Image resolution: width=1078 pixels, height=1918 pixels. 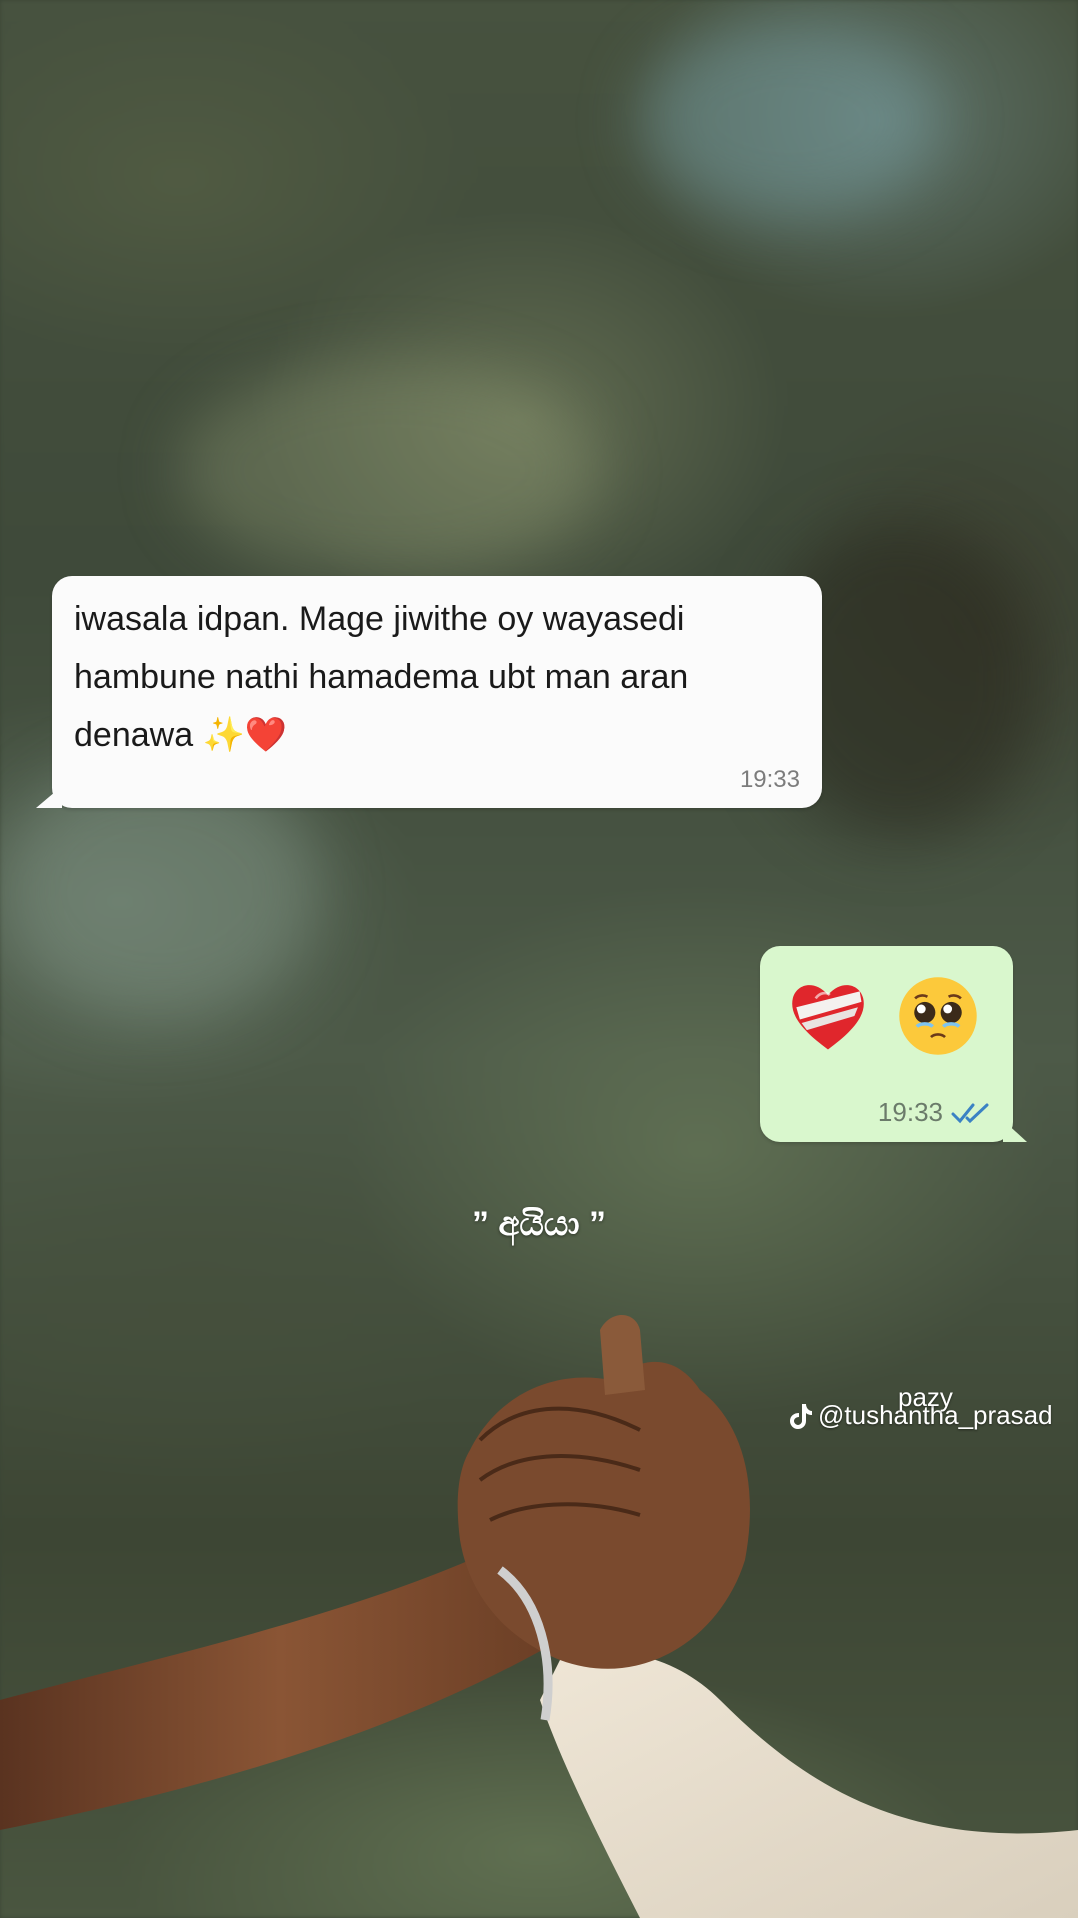 What do you see at coordinates (910, 1112) in the screenshot?
I see `outgoing-message-time: 19:33` at bounding box center [910, 1112].